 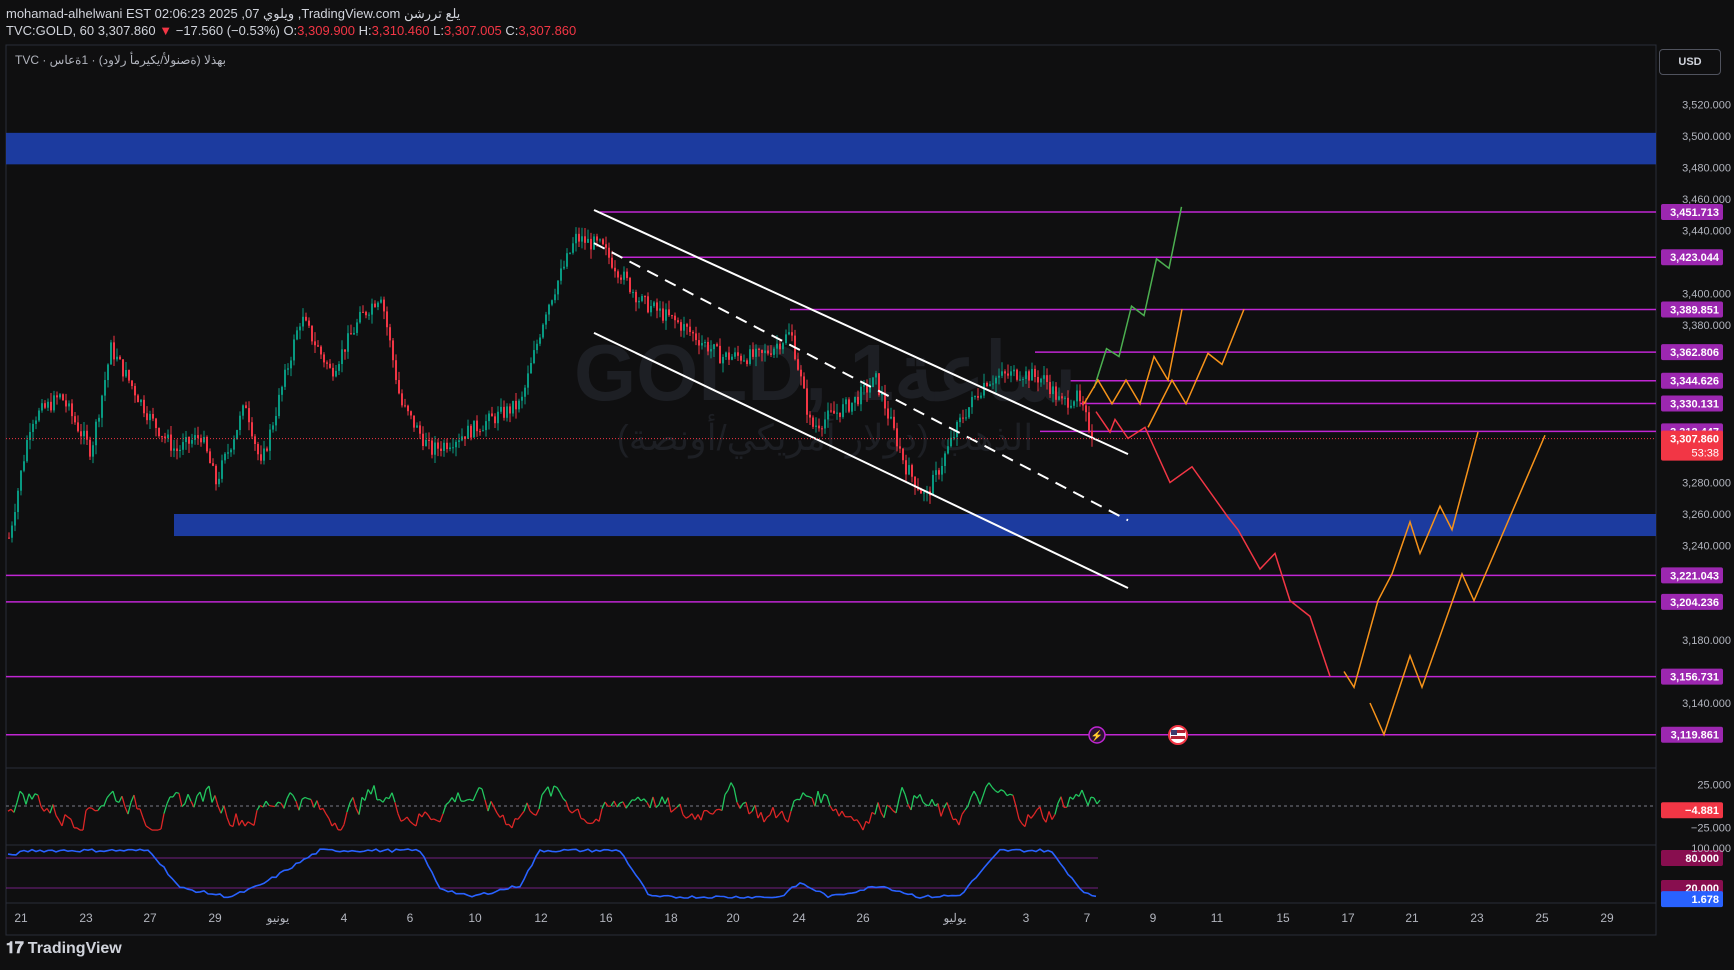 I want to click on price-tick: 3,380.000, so click(x=1706, y=326).